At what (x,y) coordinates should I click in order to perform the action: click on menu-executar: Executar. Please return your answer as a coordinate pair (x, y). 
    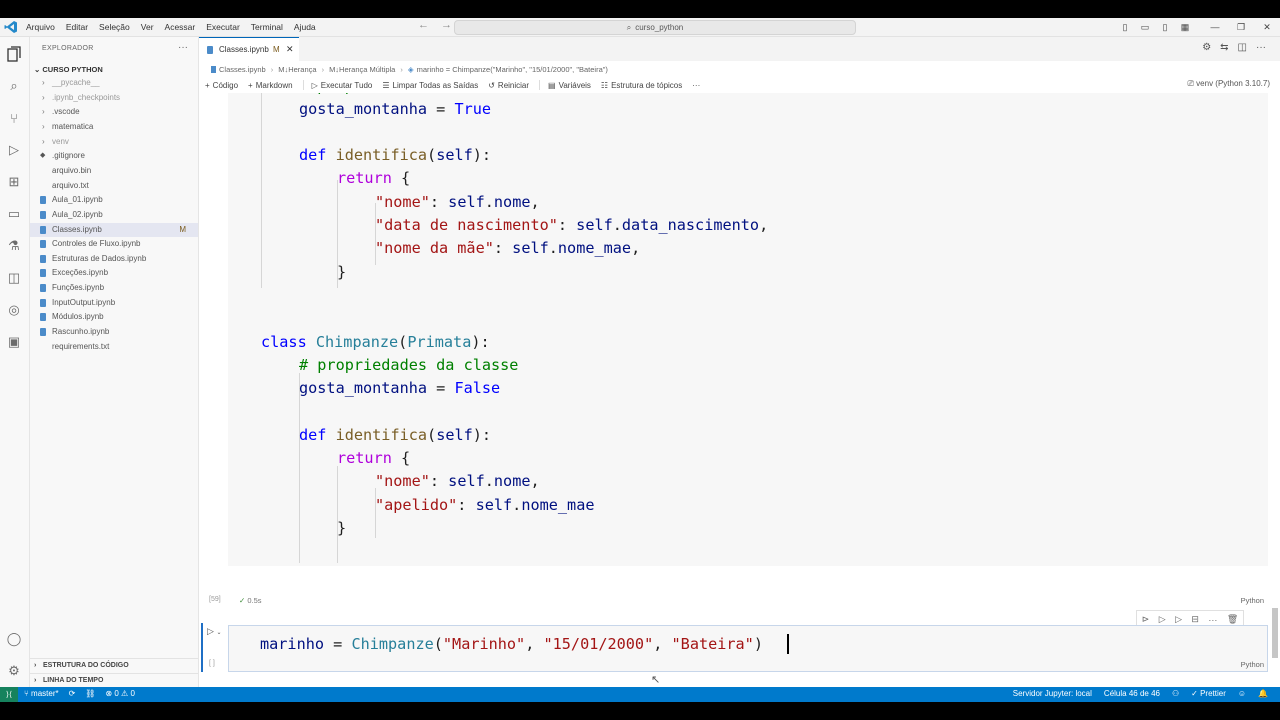
    Looking at the image, I should click on (223, 27).